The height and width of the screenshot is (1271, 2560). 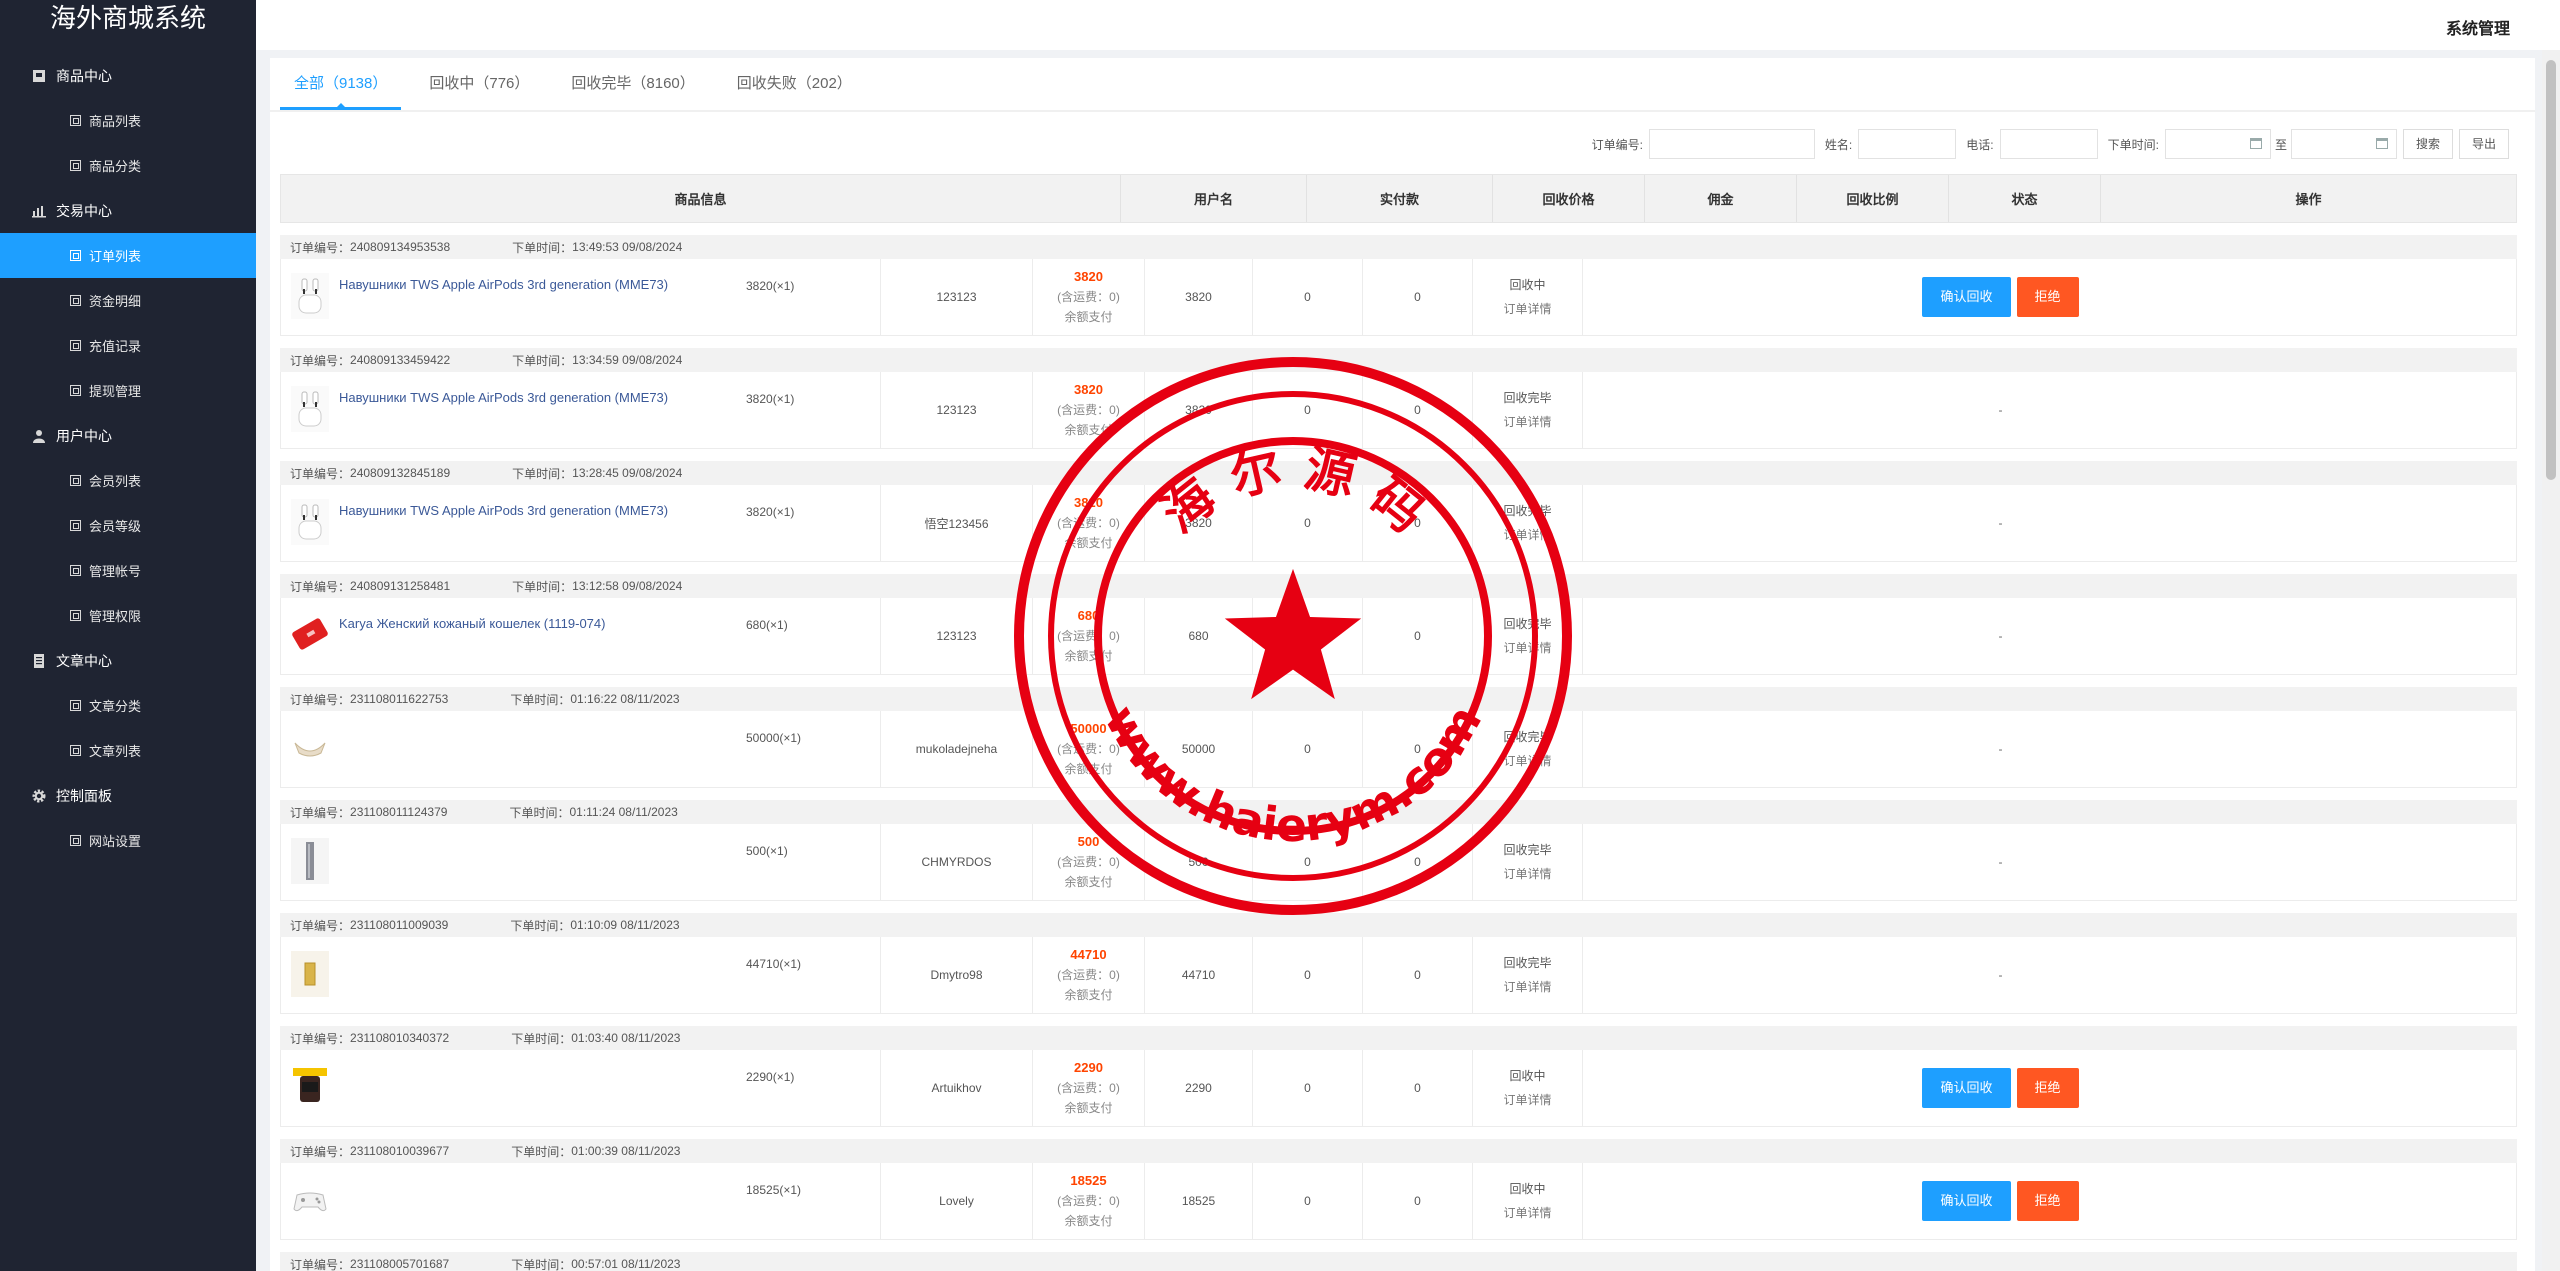 What do you see at coordinates (128, 525) in the screenshot?
I see `sidebar-item-2-1: 会员等级` at bounding box center [128, 525].